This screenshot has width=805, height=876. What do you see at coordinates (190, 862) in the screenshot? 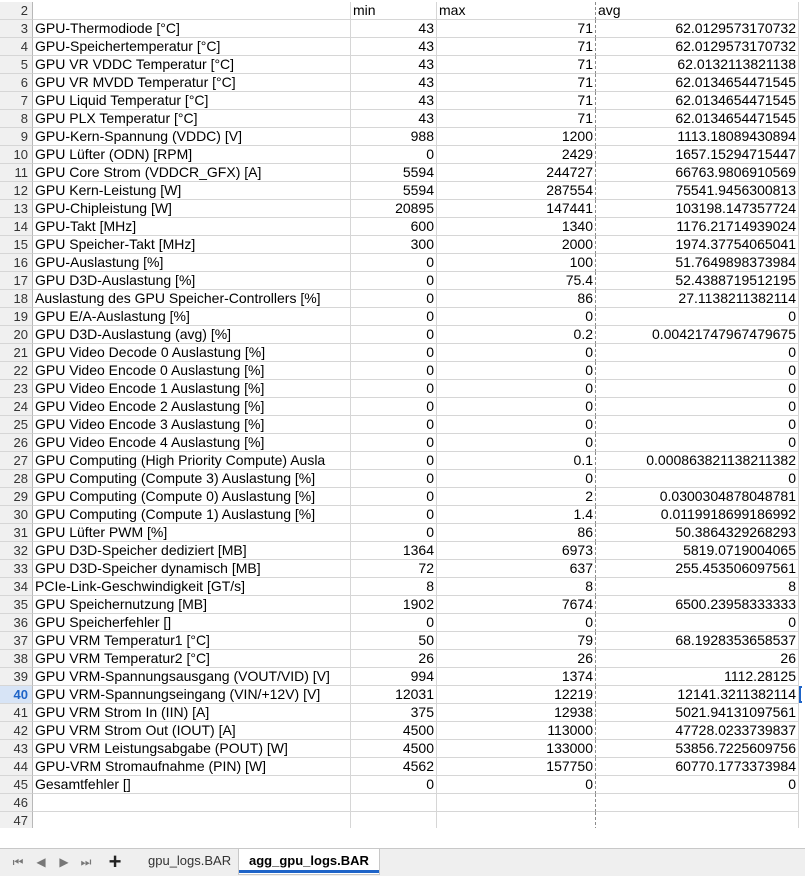
I see `sheet-tab-gpu-logs: gpu_logs.BAR` at bounding box center [190, 862].